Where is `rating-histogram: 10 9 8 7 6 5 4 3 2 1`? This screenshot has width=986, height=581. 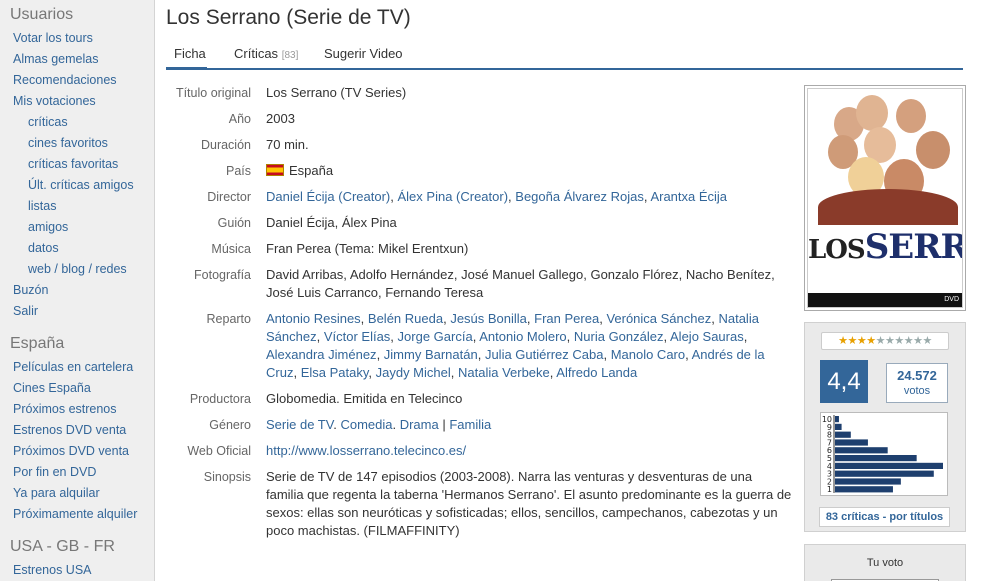 rating-histogram: 10 9 8 7 6 5 4 3 2 1 is located at coordinates (884, 454).